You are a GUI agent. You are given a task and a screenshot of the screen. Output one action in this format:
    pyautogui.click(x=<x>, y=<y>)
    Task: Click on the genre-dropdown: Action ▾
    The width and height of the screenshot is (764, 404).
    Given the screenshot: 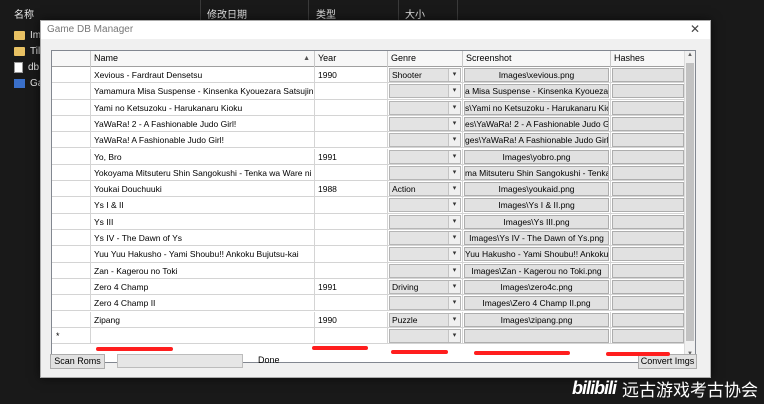 What is the action you would take?
    pyautogui.click(x=425, y=189)
    